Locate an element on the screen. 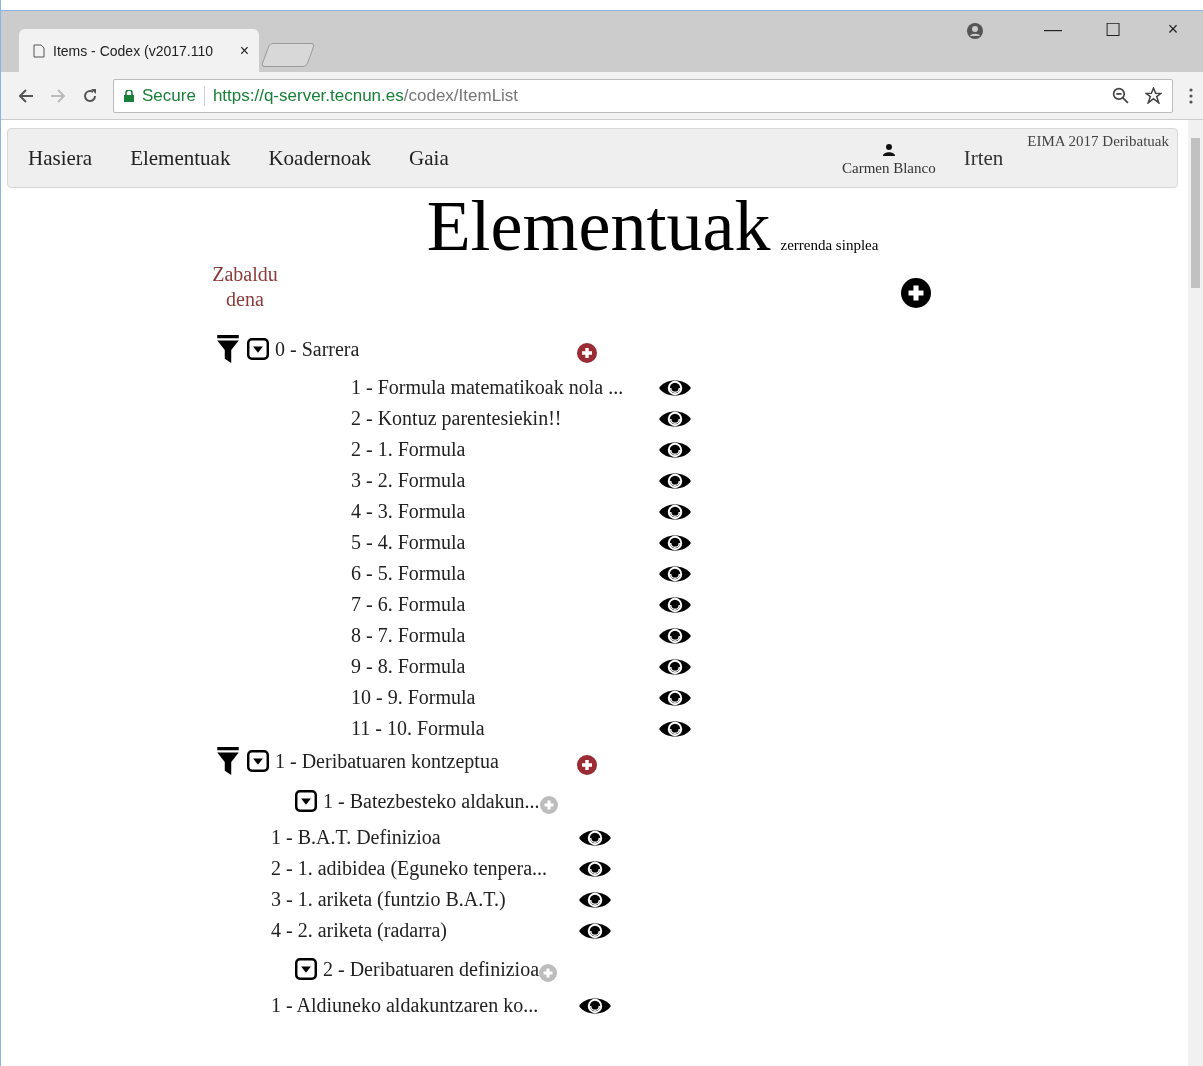 This screenshot has height=1066, width=1203. menu-icon is located at coordinates (1191, 95).